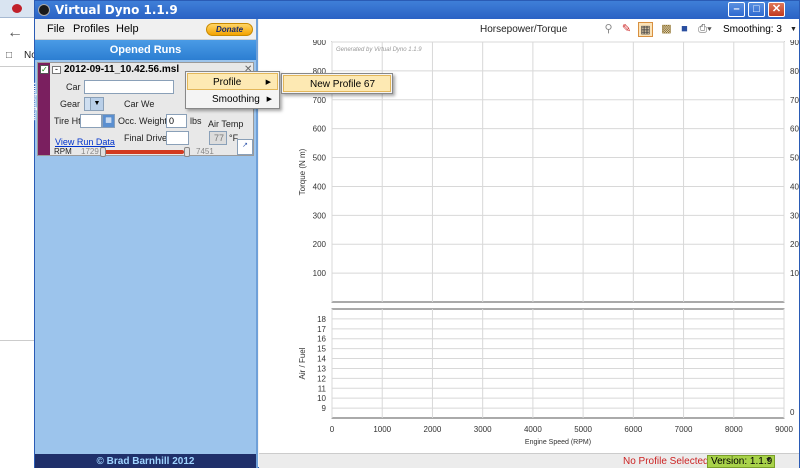 This screenshot has width=800, height=468. Describe the element at coordinates (320, 43) in the screenshot. I see `y-tick-label: 900` at that location.